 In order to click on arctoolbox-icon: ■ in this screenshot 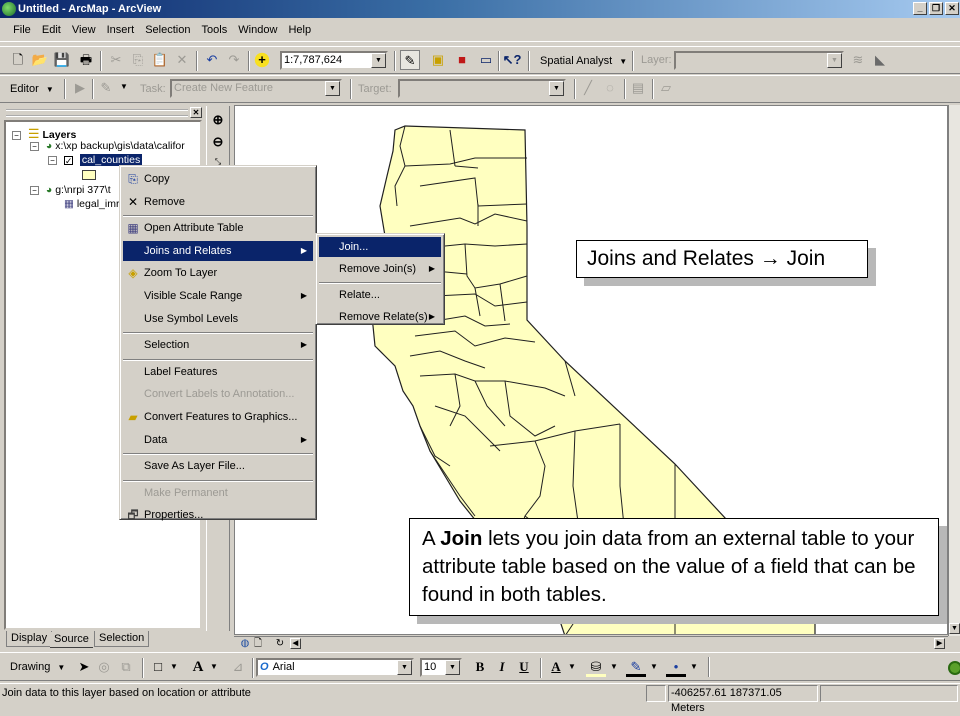, I will do `click(462, 60)`.